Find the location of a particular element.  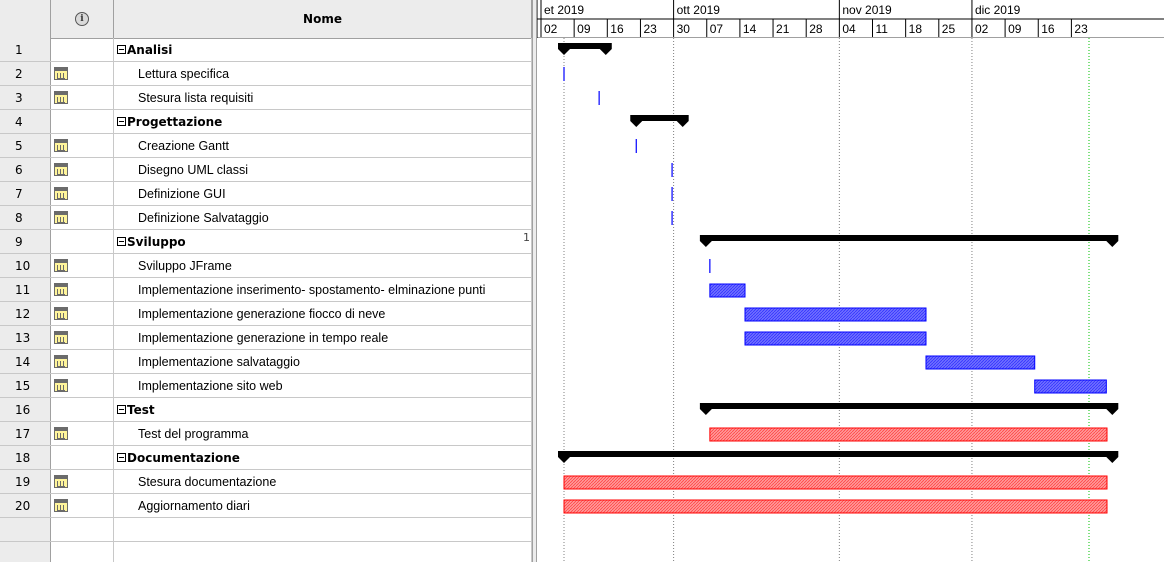

task-name-cell: Sviluppo JFrame is located at coordinates (323, 265).